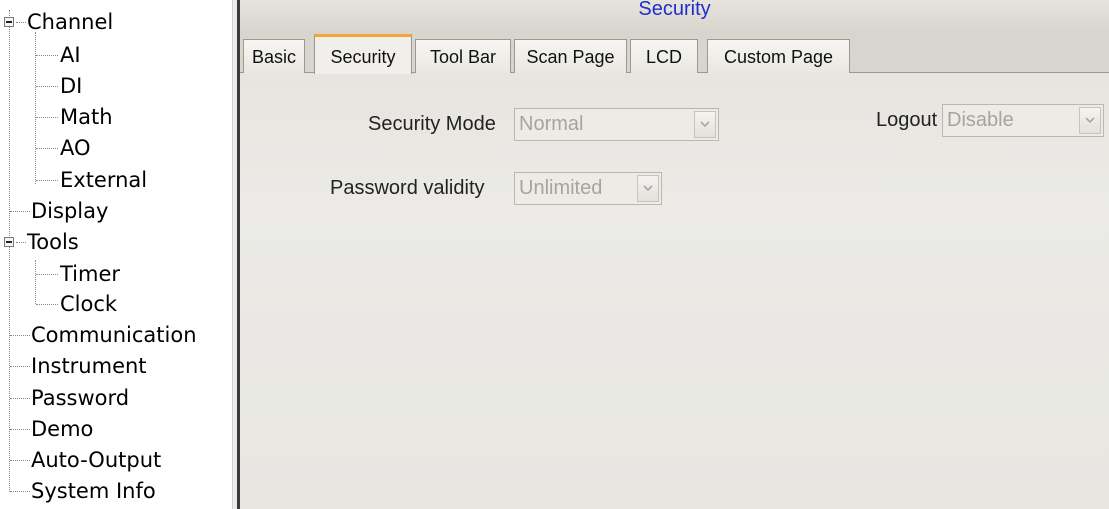  Describe the element at coordinates (70, 22) in the screenshot. I see `tree-item-channel: Channel` at that location.